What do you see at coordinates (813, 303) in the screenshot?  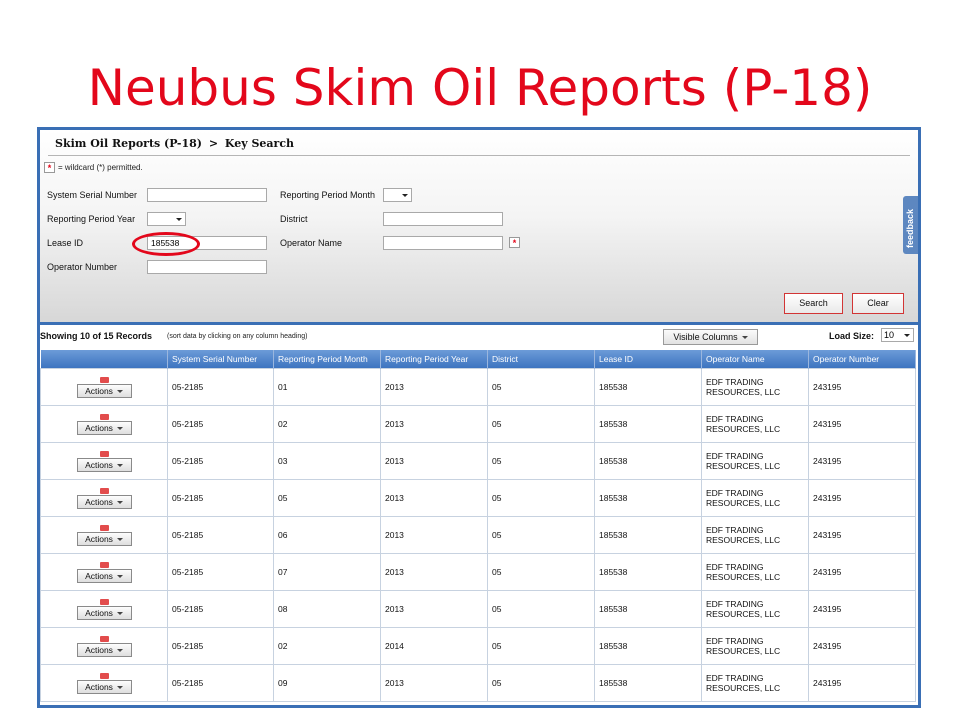 I see `search-button: Search` at bounding box center [813, 303].